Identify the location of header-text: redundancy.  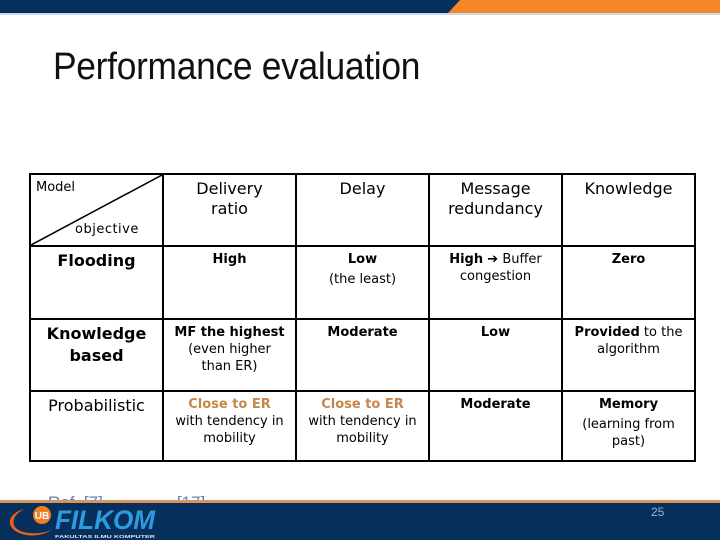
(495, 208).